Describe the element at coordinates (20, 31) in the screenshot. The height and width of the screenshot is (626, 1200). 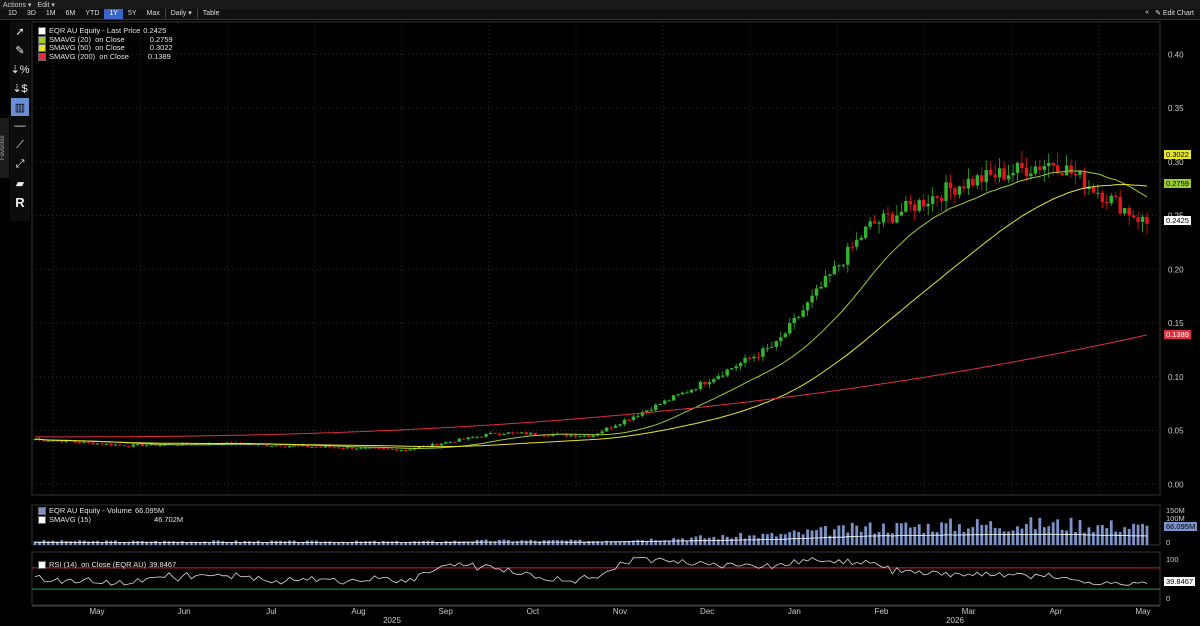
I see `arrow-icon: ➚` at that location.